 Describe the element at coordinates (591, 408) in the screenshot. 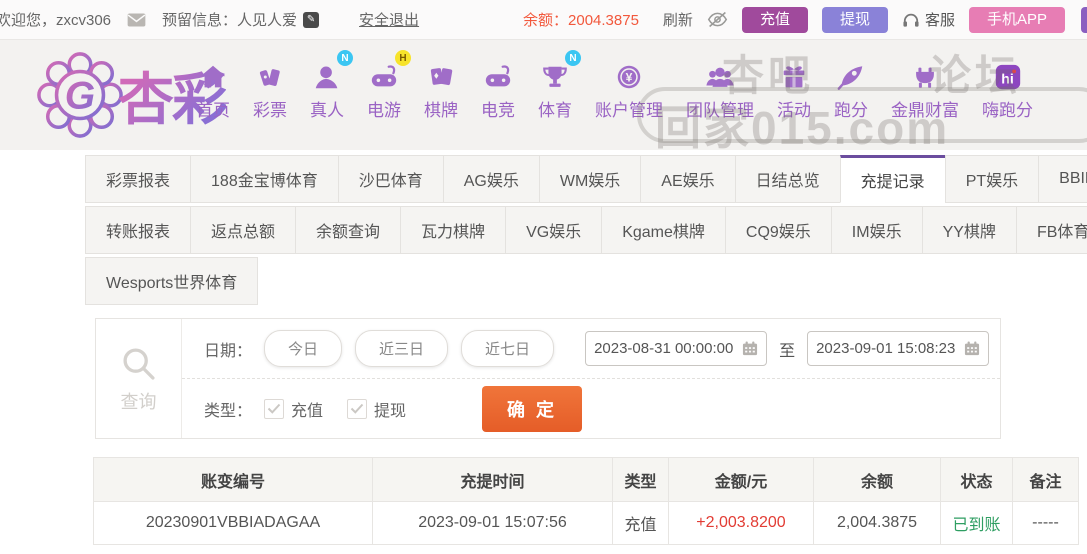

I see `type-filter-row: 类型： 充值 提现 确 定` at that location.